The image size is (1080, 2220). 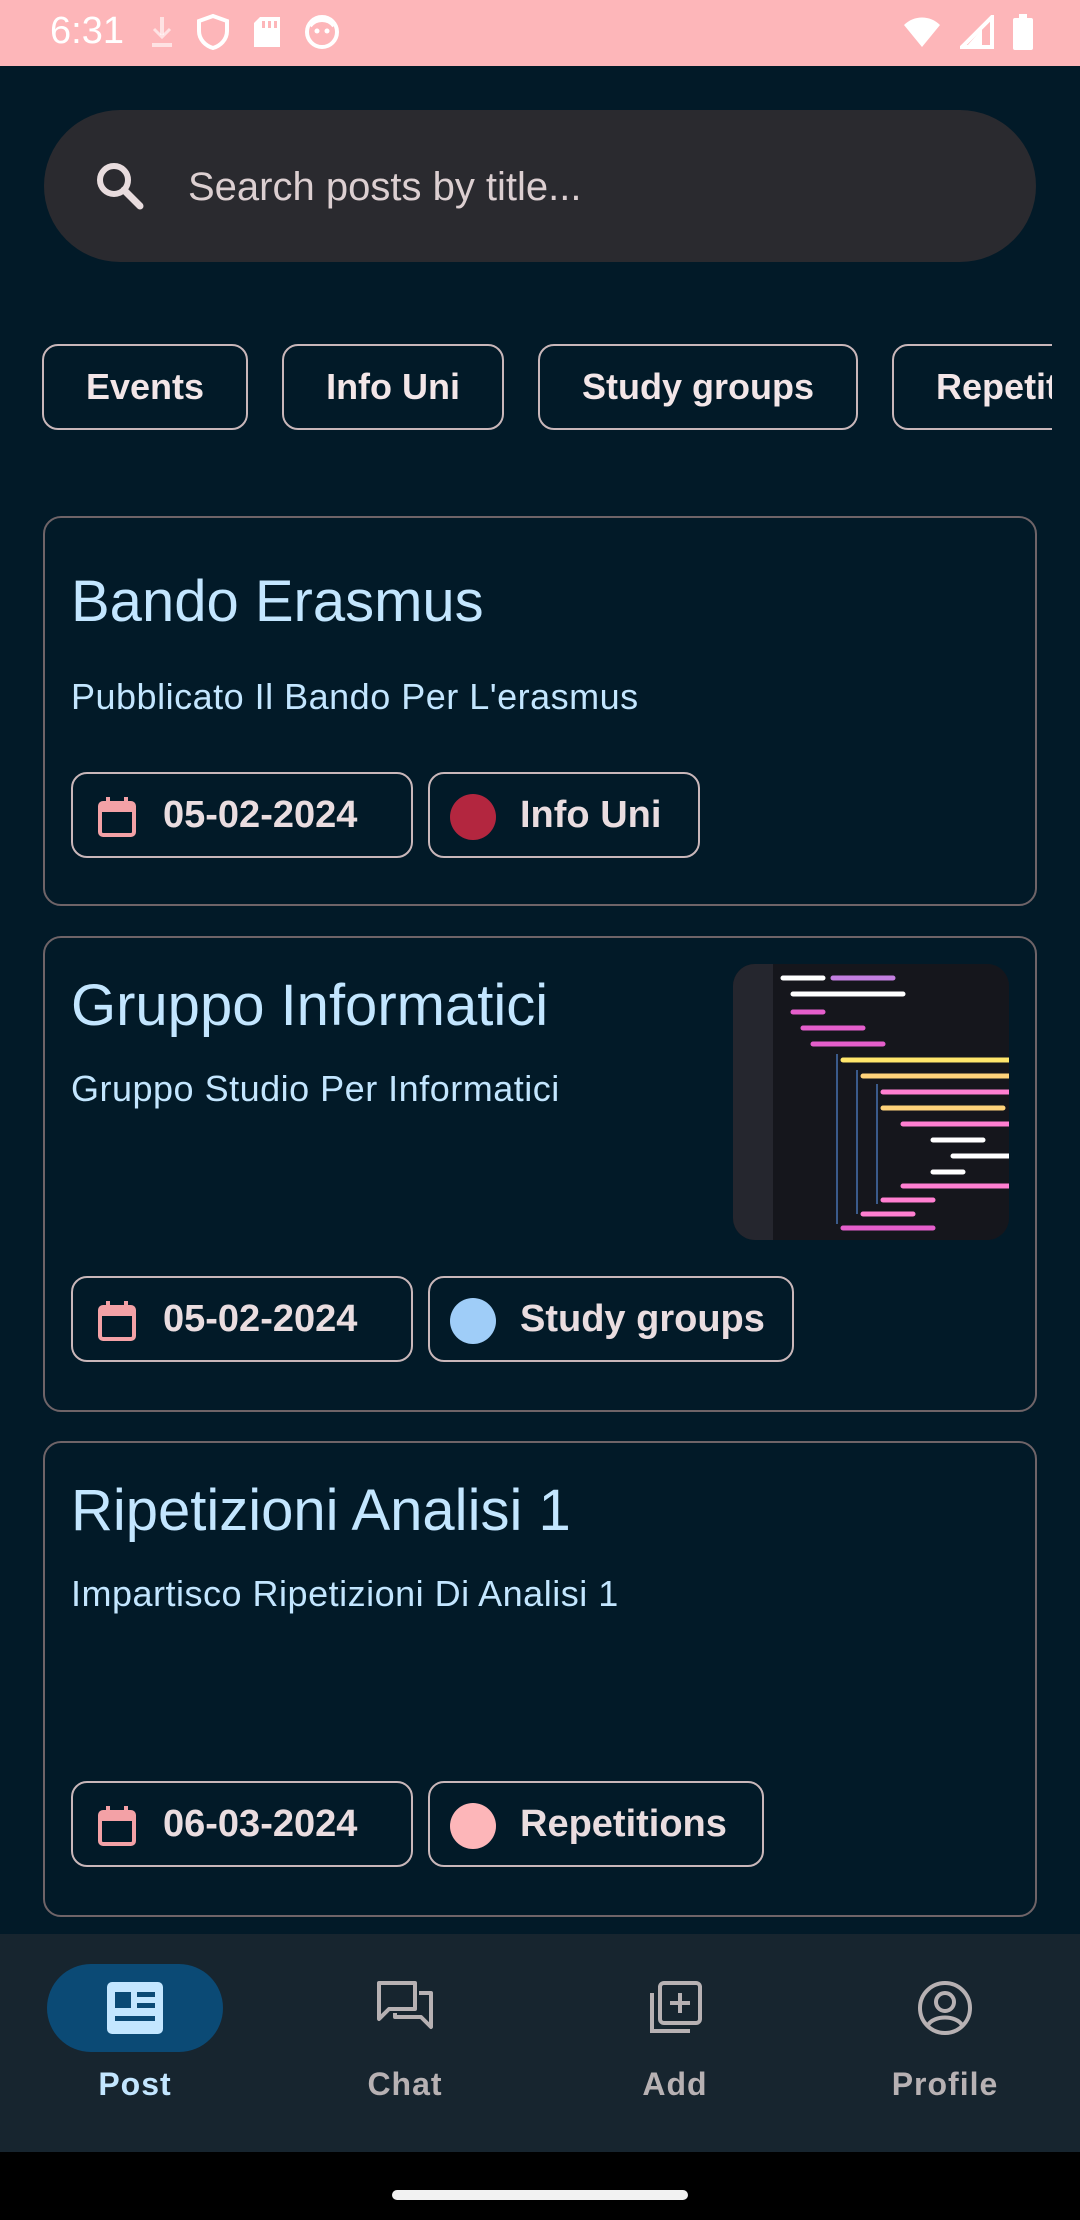 I want to click on category-chip: Study groups, so click(x=611, y=1319).